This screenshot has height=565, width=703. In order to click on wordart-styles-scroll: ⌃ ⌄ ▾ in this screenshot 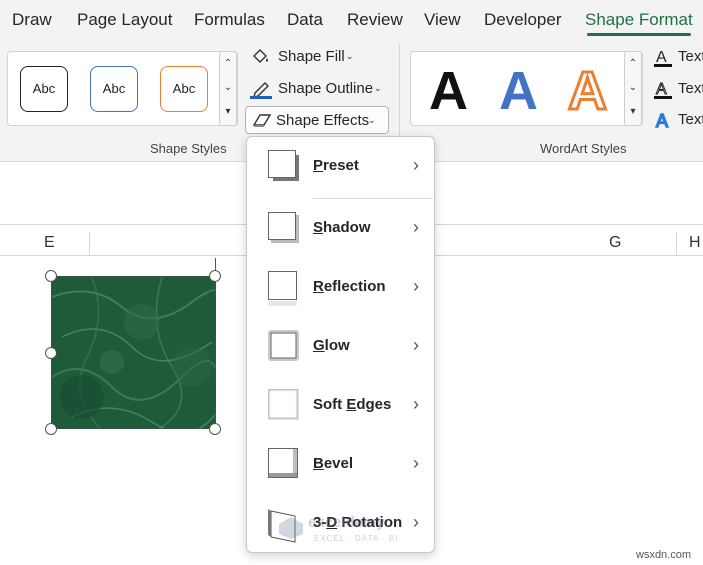, I will do `click(633, 88)`.